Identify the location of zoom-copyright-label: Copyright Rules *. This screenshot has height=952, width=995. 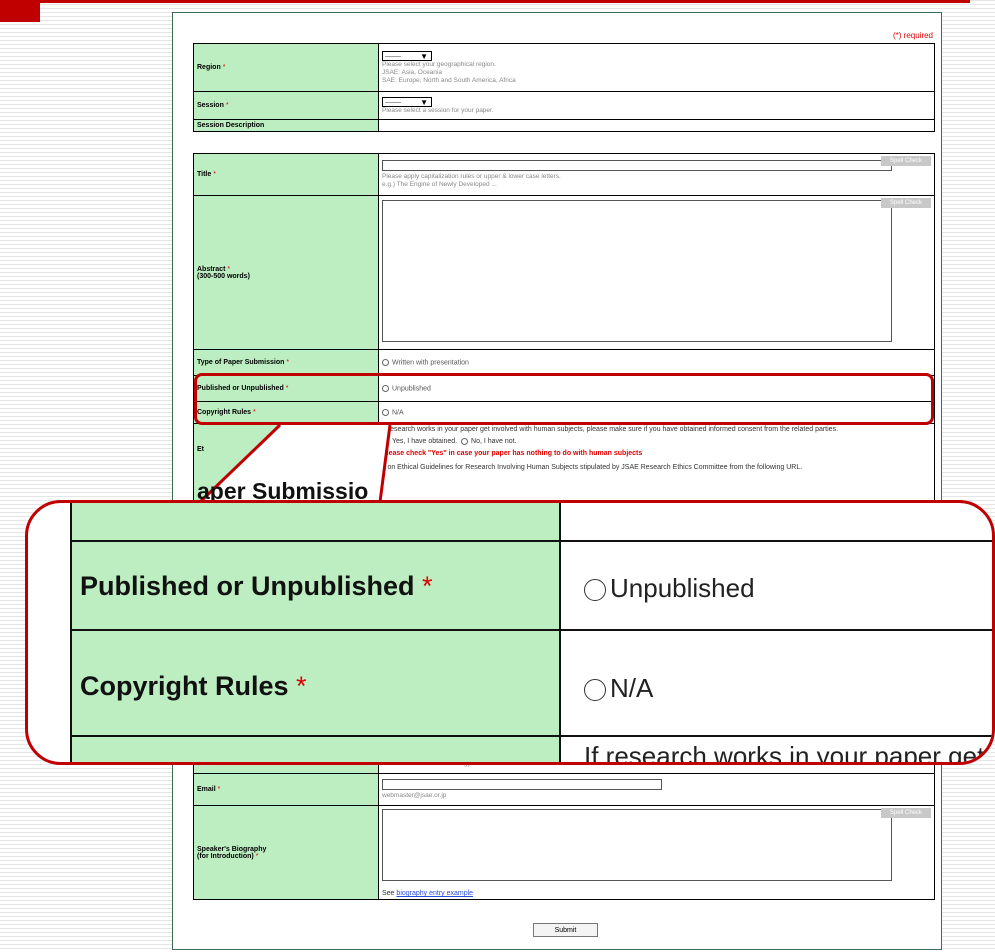
(193, 686).